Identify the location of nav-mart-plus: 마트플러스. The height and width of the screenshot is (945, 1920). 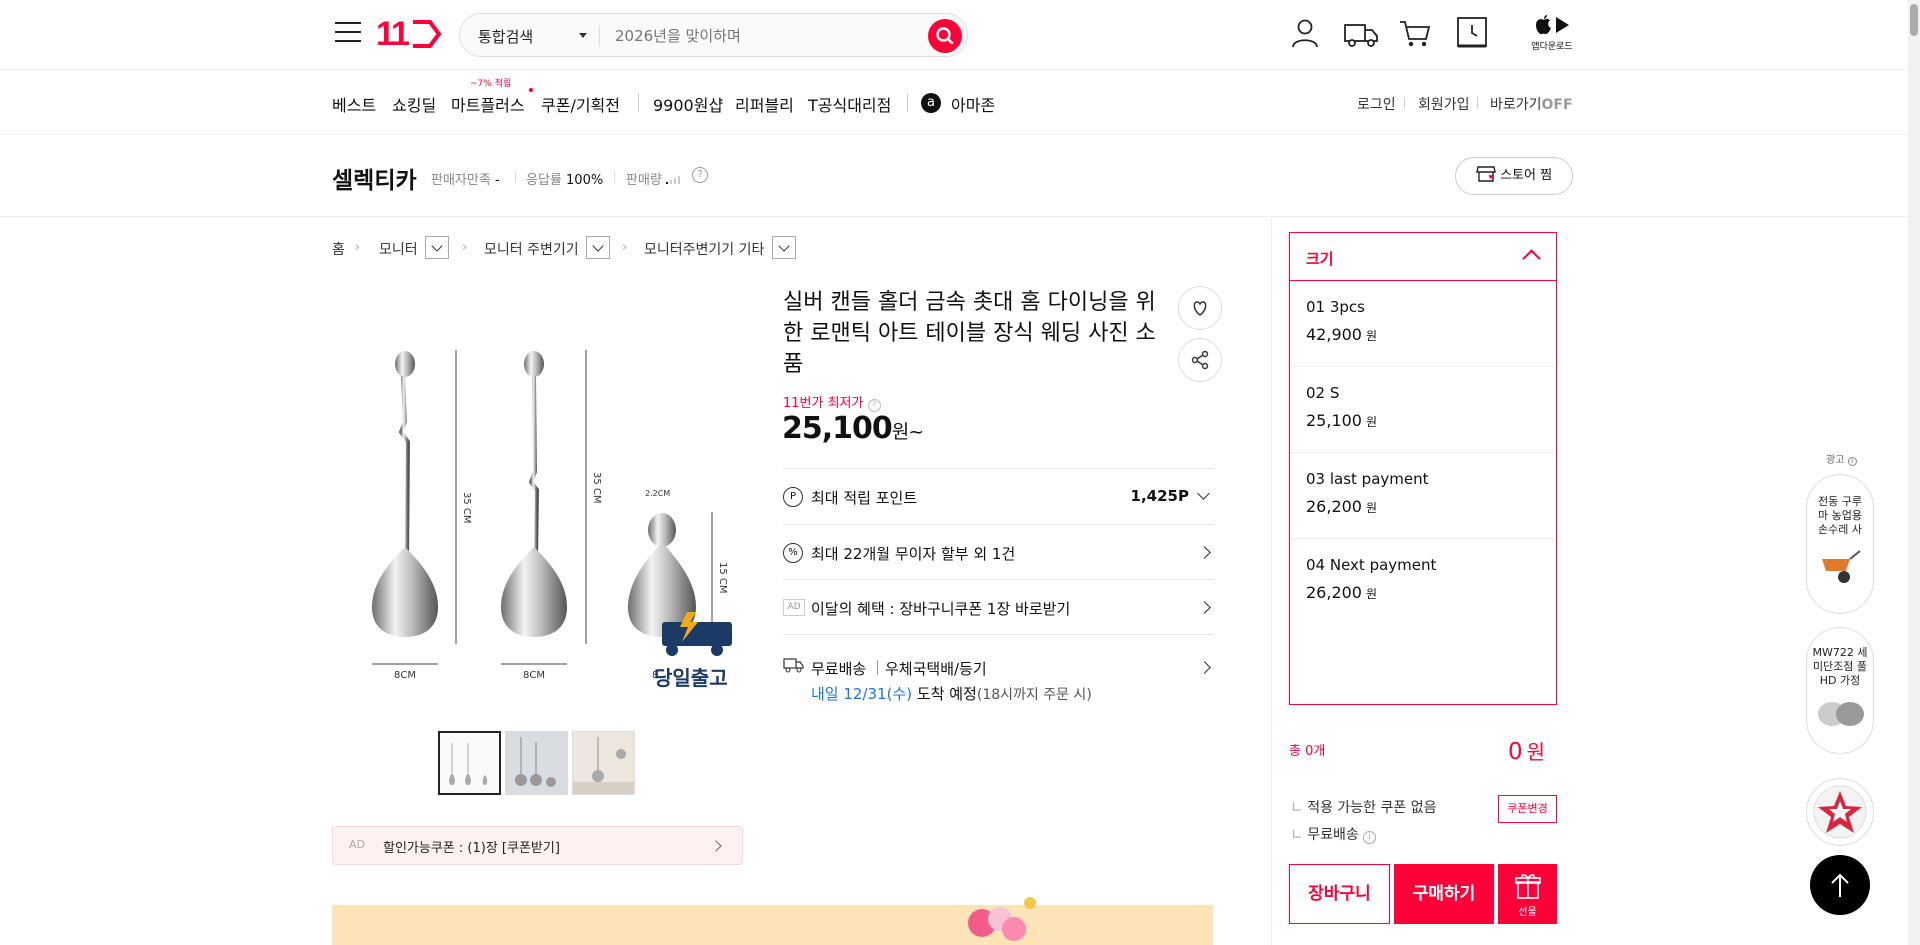
(488, 104).